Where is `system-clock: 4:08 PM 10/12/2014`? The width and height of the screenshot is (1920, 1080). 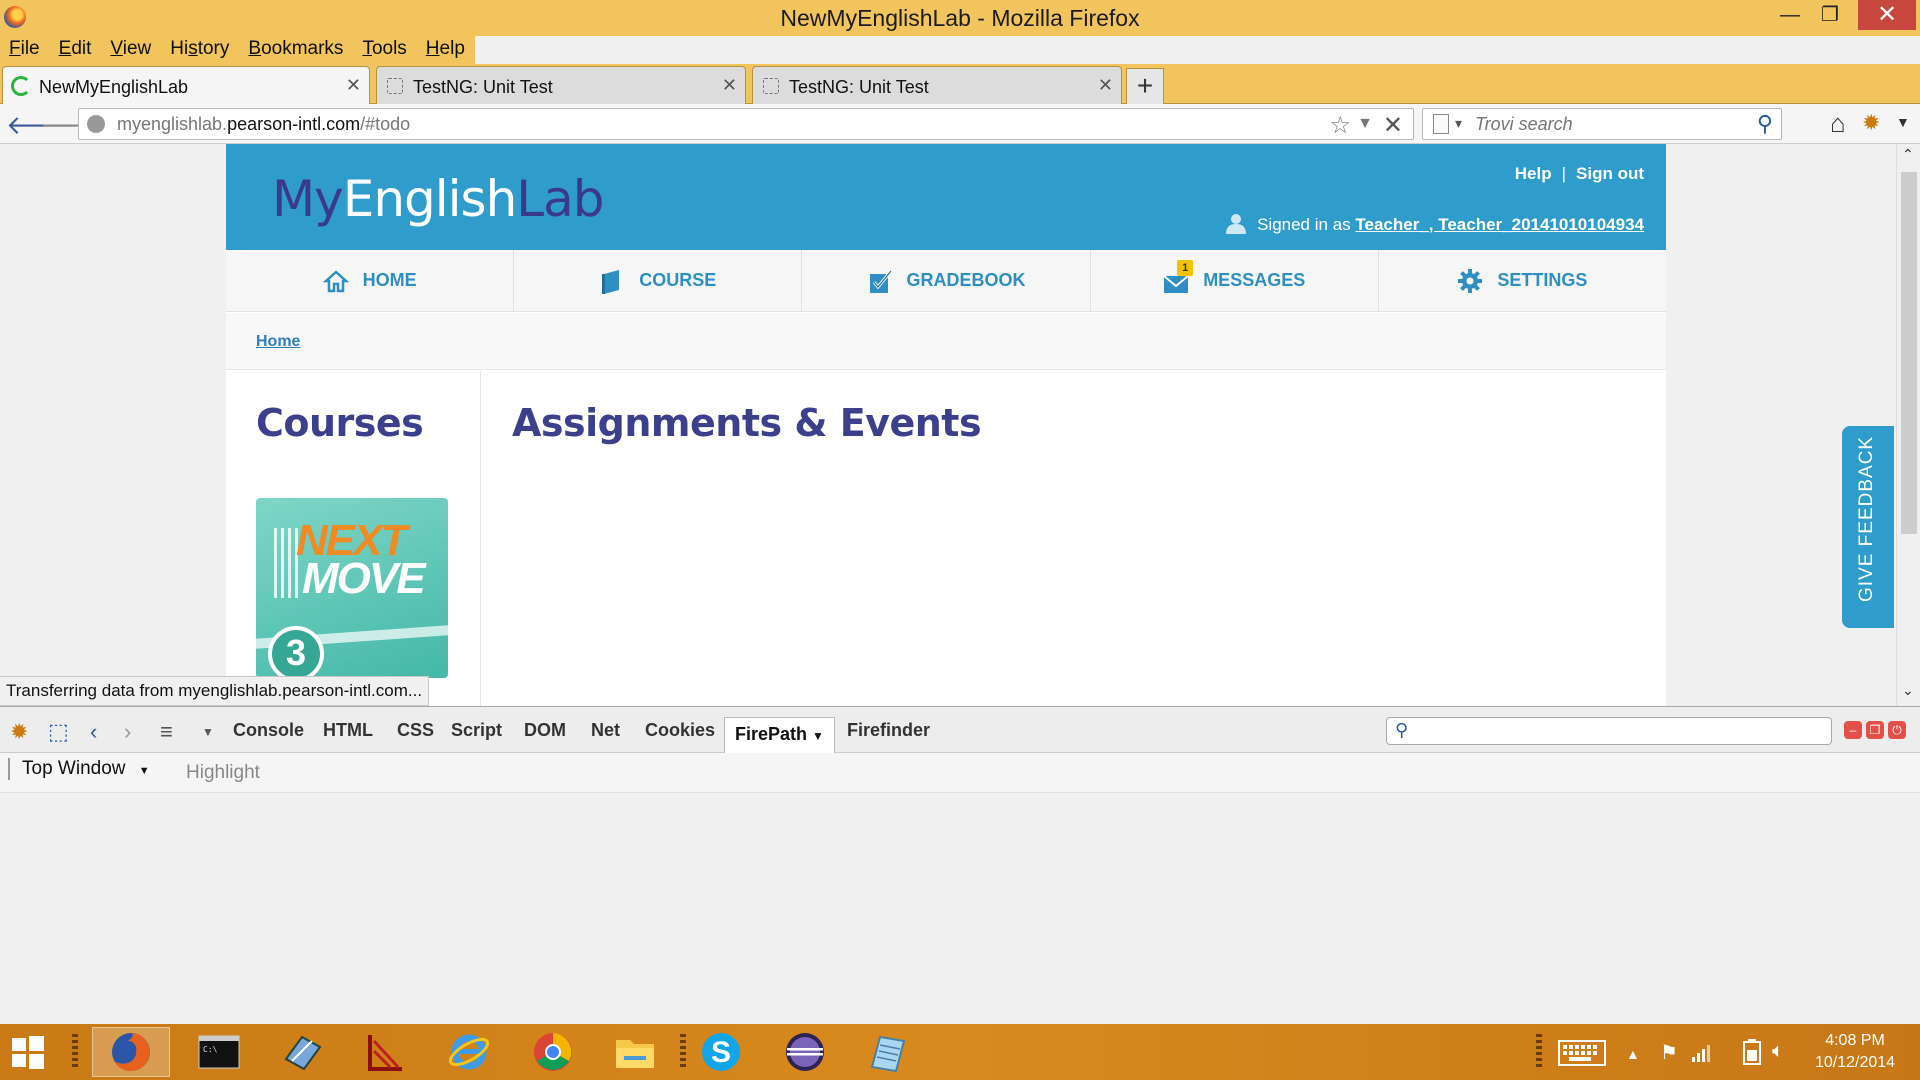 system-clock: 4:08 PM 10/12/2014 is located at coordinates (1855, 1052).